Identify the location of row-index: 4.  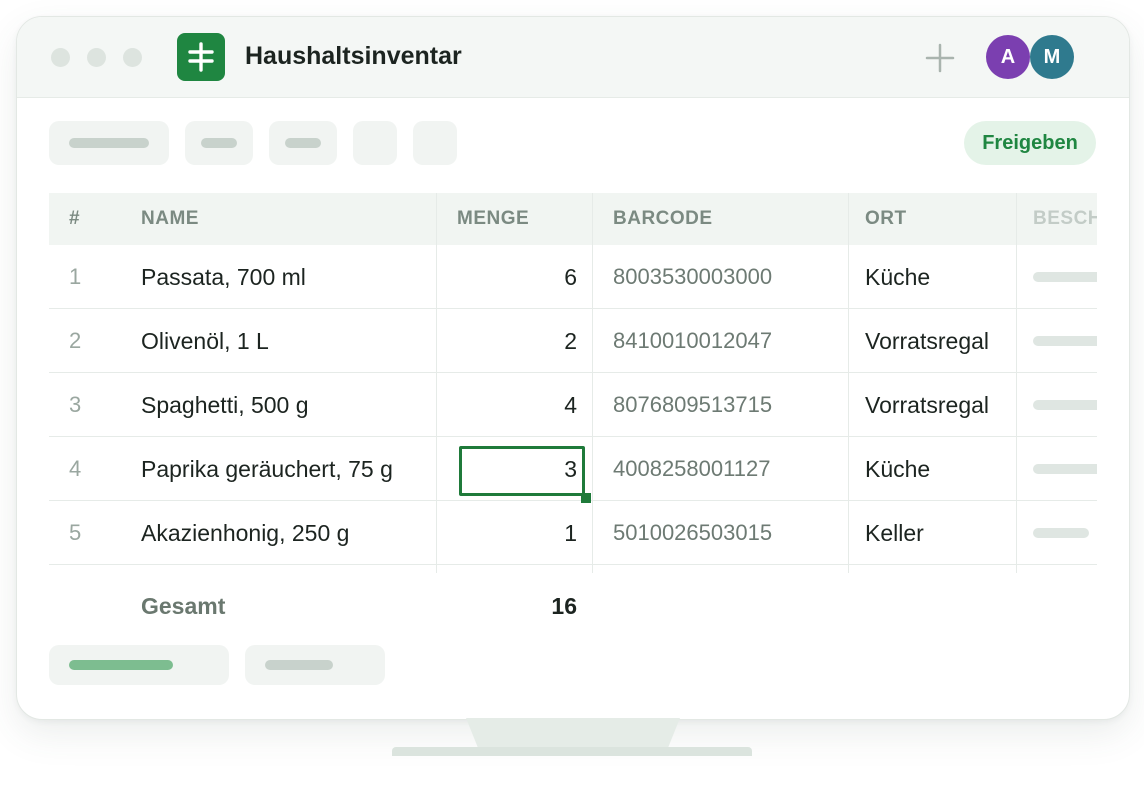
(75, 468).